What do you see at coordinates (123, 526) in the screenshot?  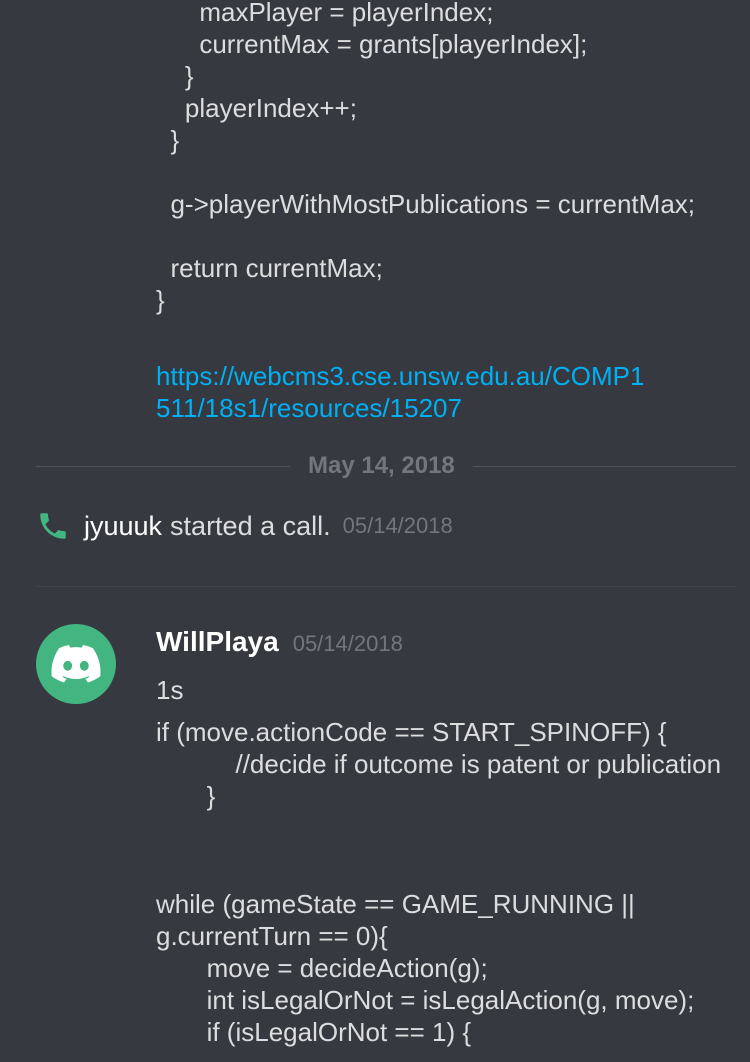 I see `call-username: jyuuuk` at bounding box center [123, 526].